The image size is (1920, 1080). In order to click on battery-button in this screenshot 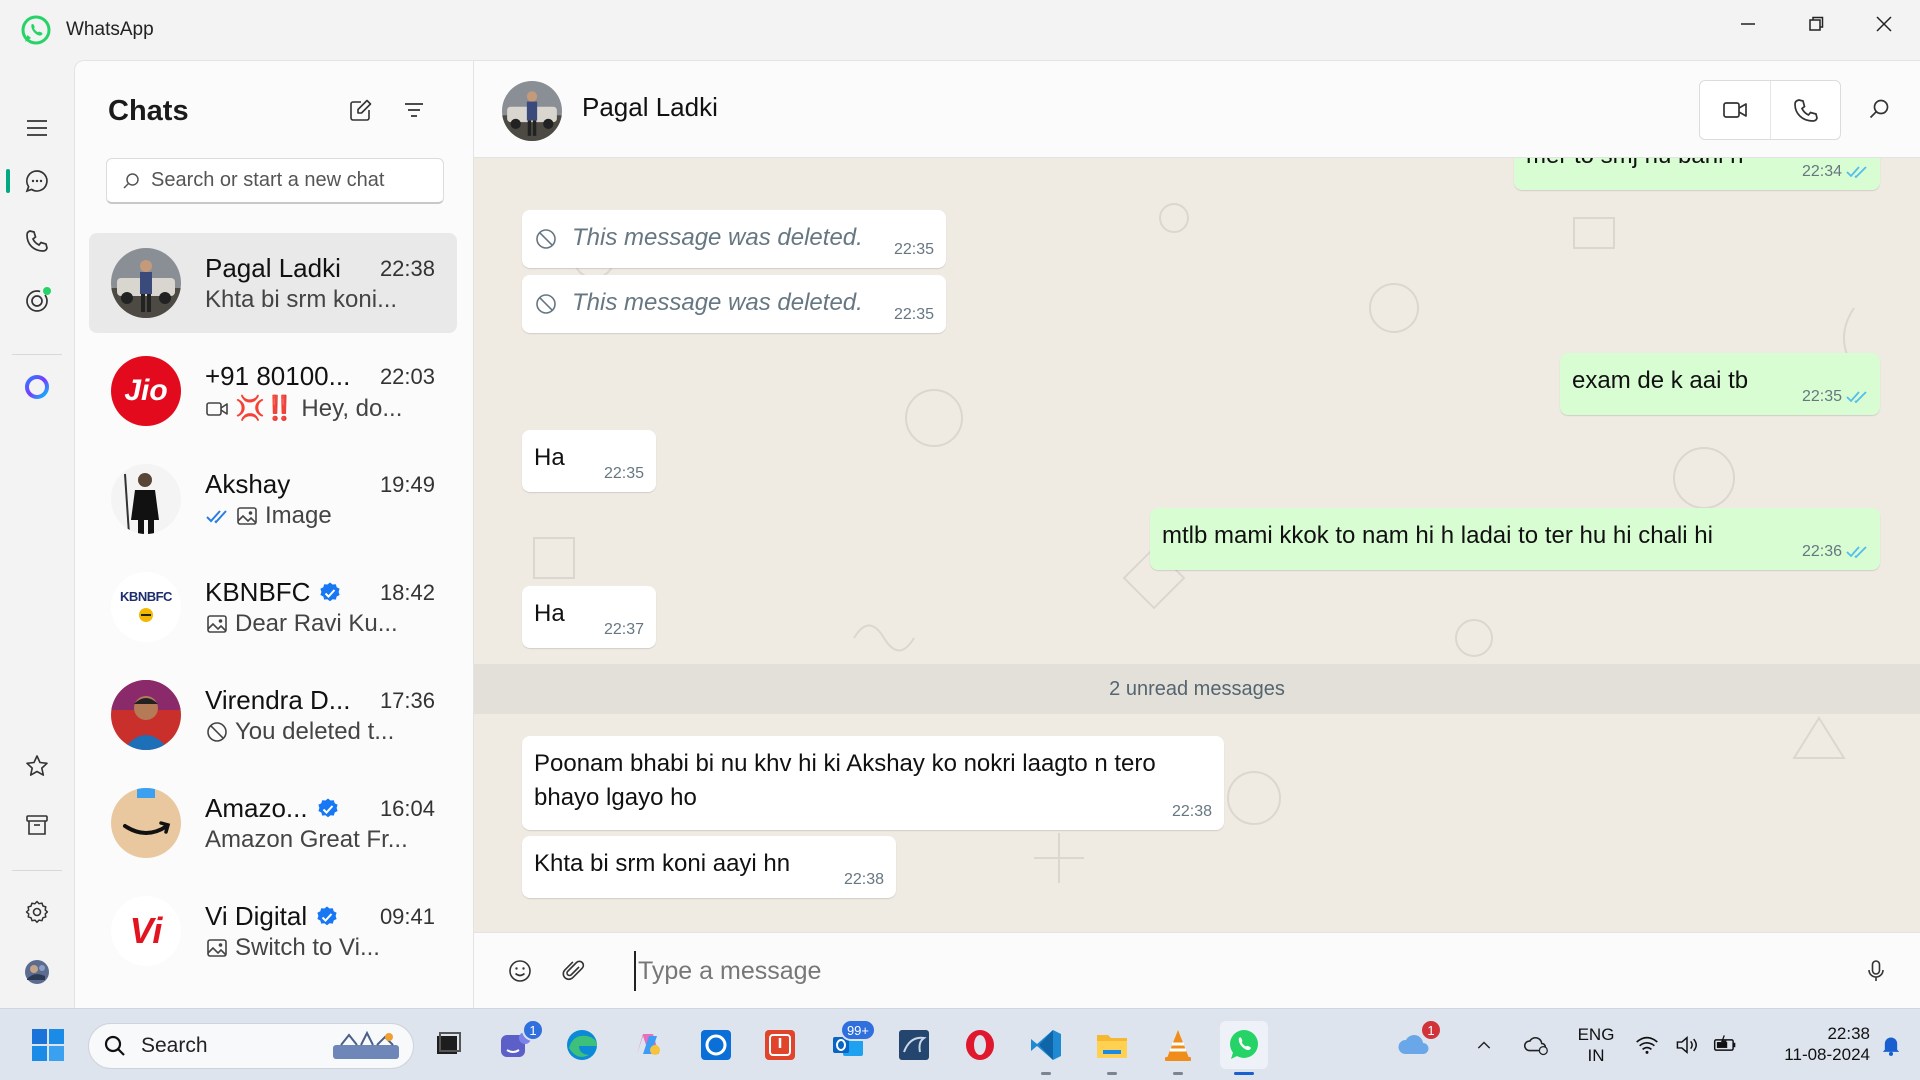, I will do `click(1725, 1045)`.